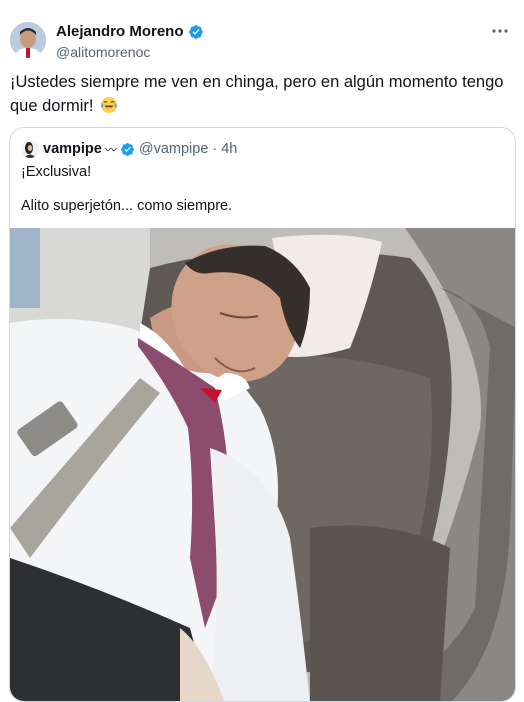  What do you see at coordinates (174, 149) in the screenshot?
I see `quoted-author-handle: @vampipe` at bounding box center [174, 149].